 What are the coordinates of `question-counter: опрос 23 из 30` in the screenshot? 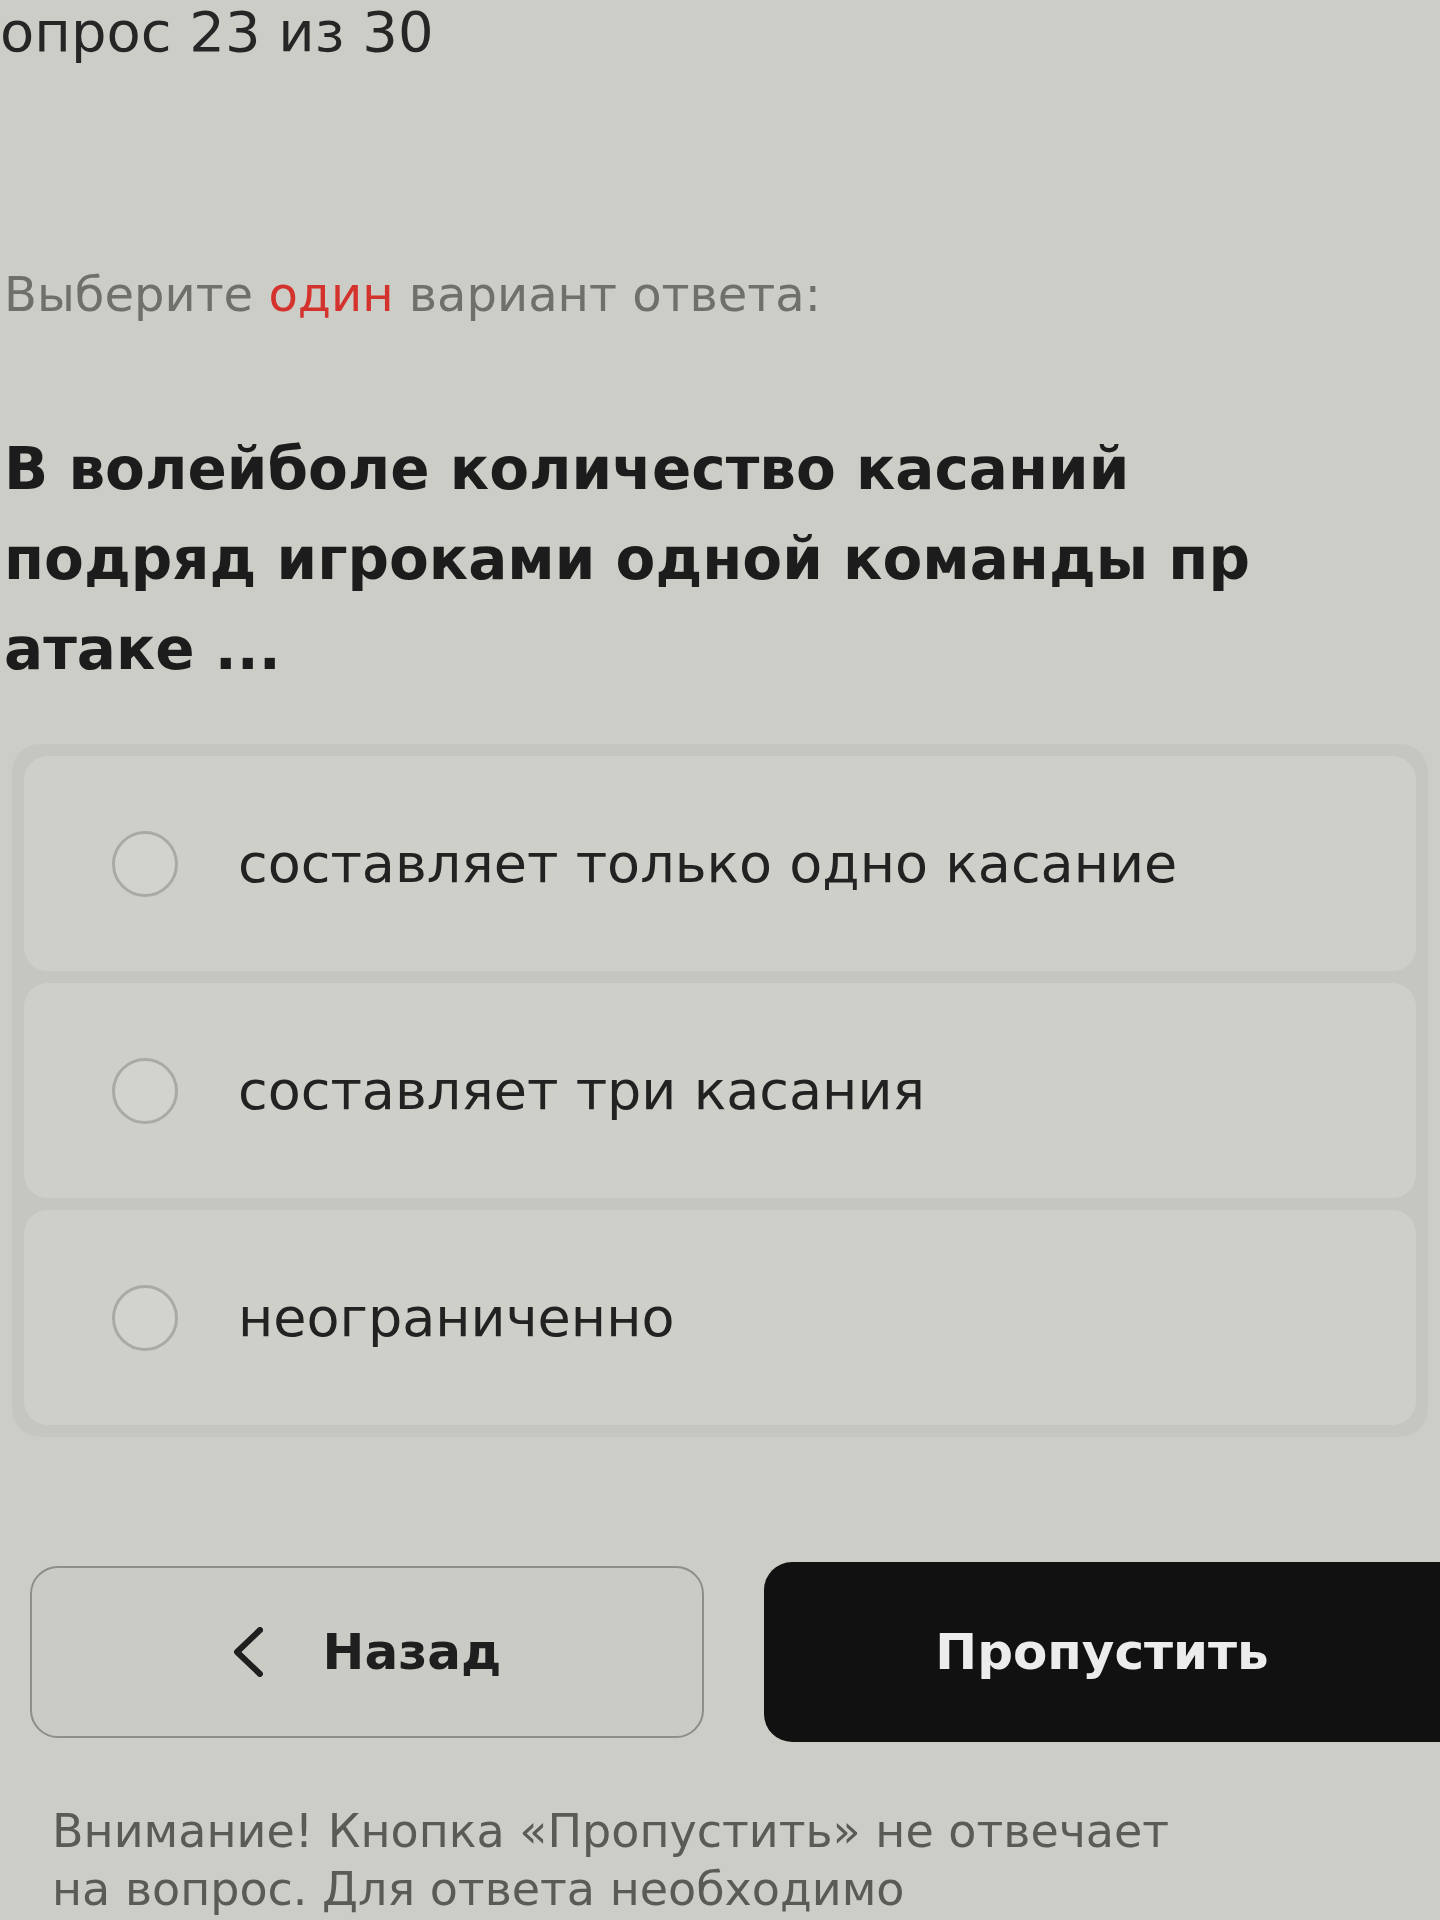 It's located at (217, 32).